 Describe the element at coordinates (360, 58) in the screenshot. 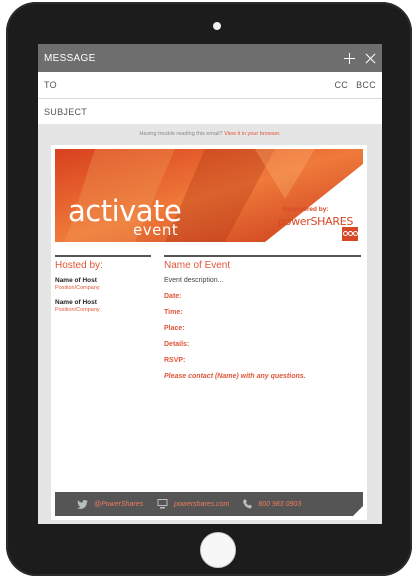

I see `header-actions` at that location.